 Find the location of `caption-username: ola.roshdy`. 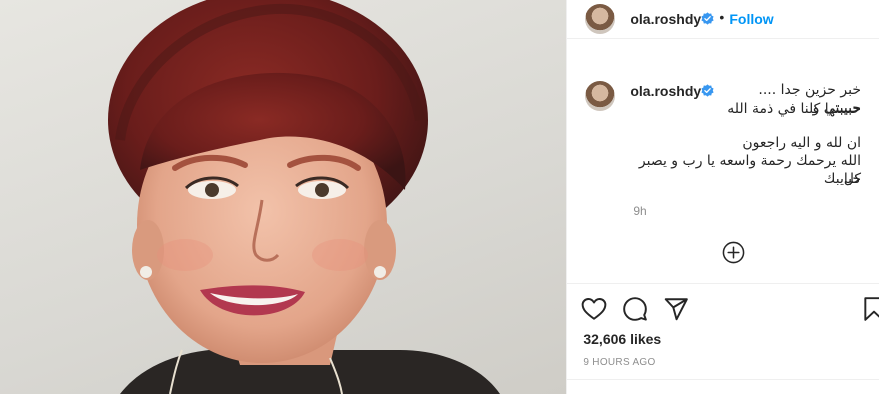

caption-username: ola.roshdy is located at coordinates (665, 91).